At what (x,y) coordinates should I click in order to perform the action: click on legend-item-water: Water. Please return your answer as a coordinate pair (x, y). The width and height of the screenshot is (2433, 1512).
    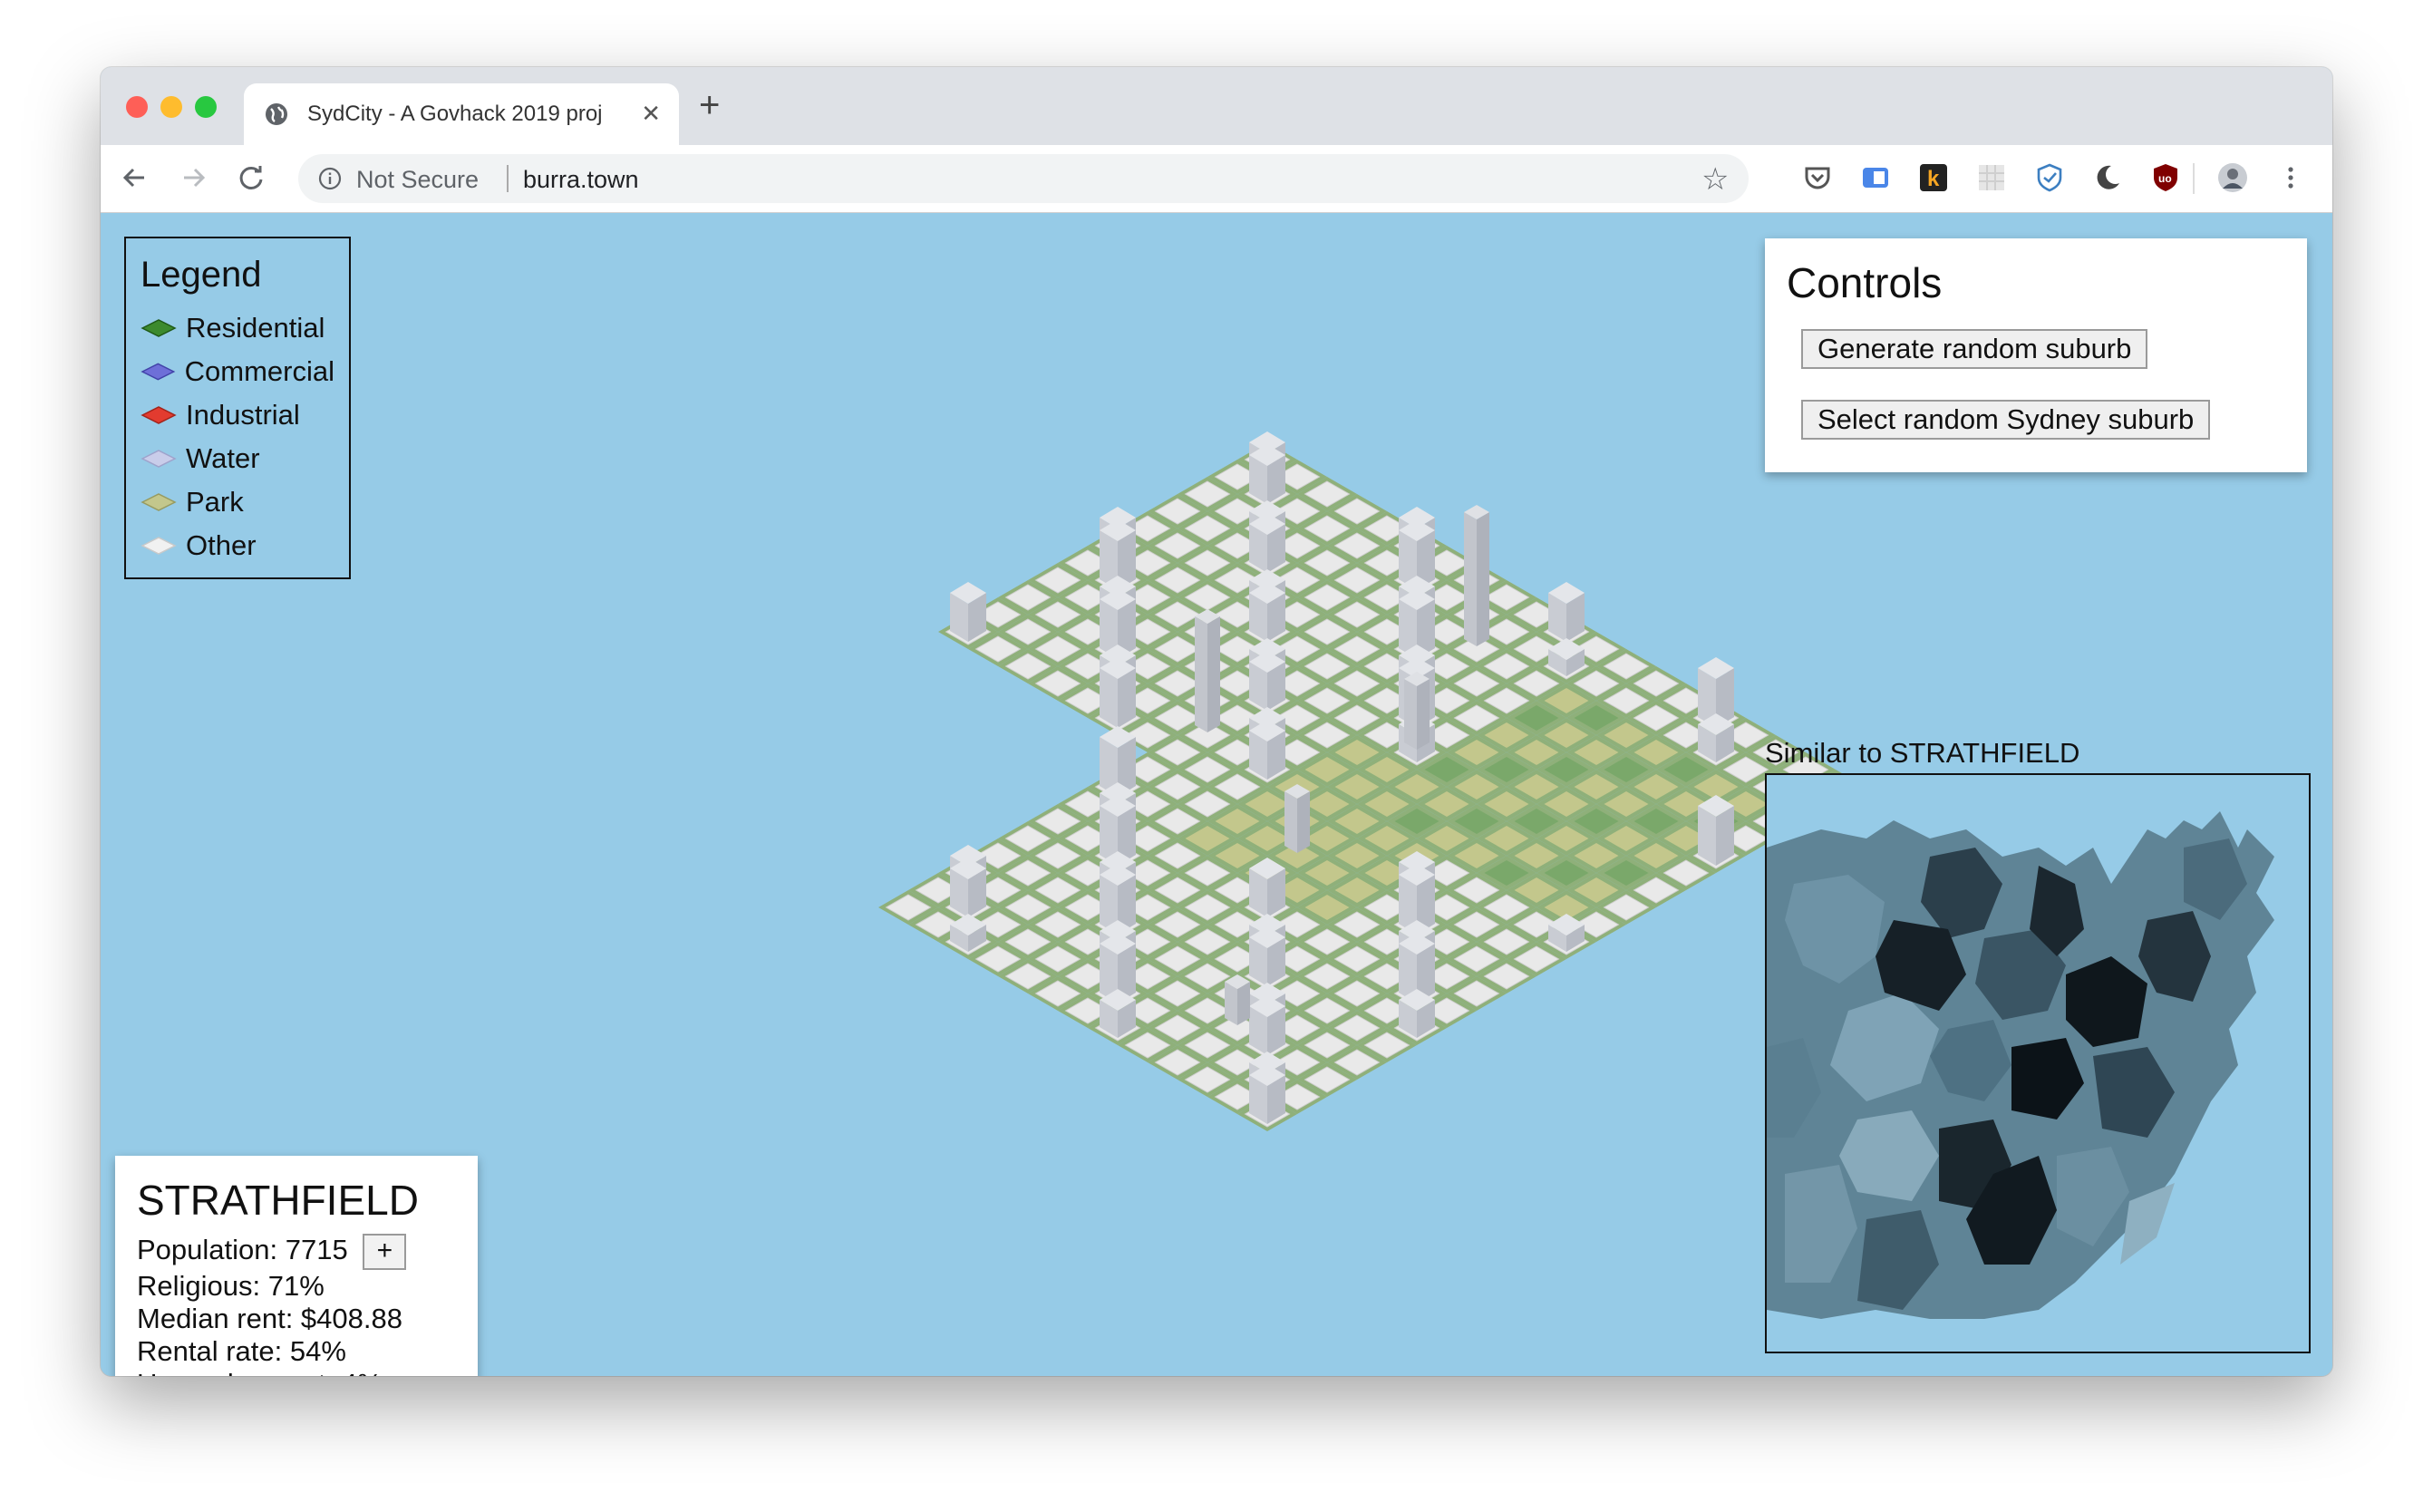
    Looking at the image, I should click on (237, 459).